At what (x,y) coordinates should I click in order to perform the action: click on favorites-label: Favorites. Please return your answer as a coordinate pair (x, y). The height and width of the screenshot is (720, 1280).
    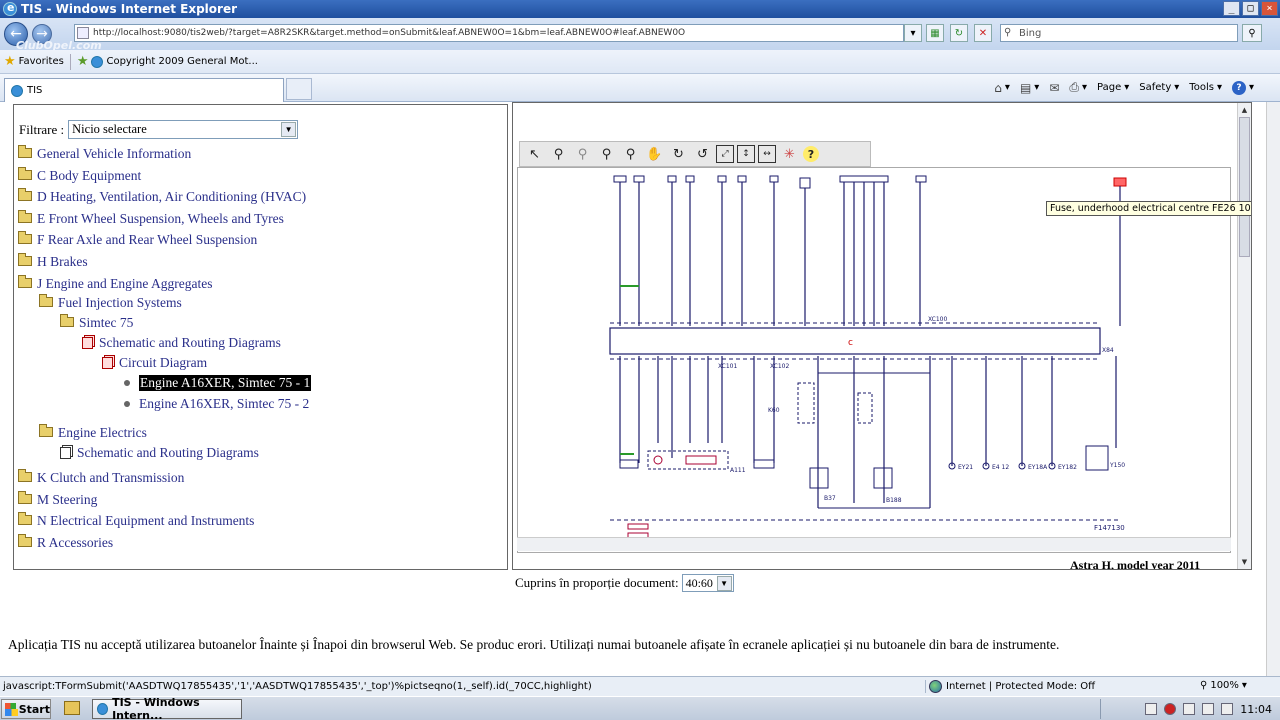
    Looking at the image, I should click on (41, 61).